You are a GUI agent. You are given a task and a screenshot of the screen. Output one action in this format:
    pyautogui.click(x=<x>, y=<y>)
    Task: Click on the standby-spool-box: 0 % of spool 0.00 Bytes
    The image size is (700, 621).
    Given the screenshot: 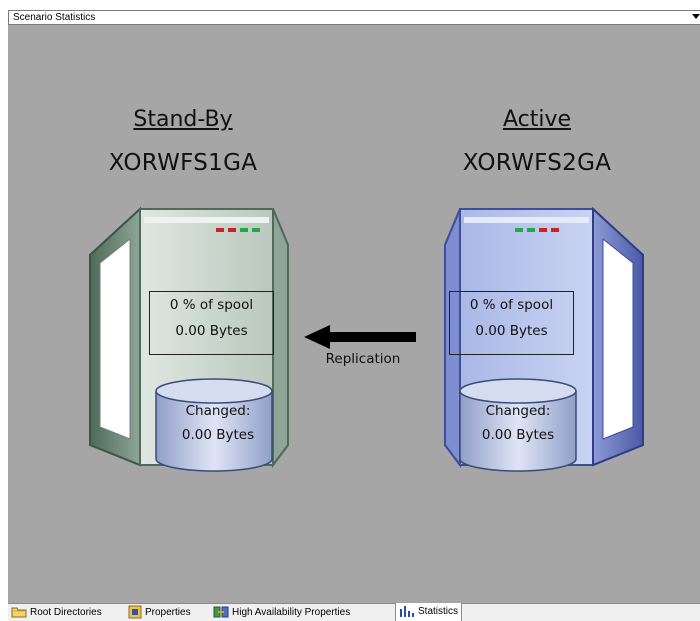 What is the action you would take?
    pyautogui.click(x=211, y=323)
    